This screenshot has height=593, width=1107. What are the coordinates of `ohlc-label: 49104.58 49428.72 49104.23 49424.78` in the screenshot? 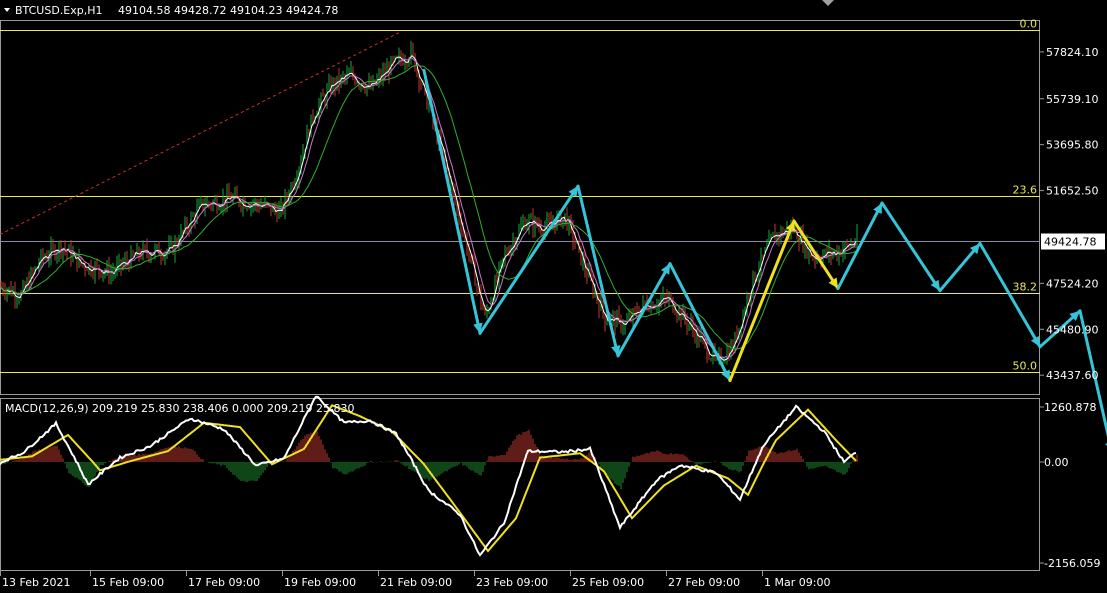 It's located at (228, 10).